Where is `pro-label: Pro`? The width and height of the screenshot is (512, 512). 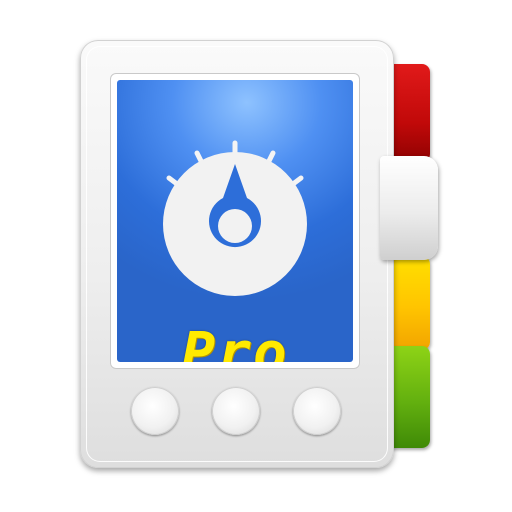 pro-label: Pro is located at coordinates (235, 342).